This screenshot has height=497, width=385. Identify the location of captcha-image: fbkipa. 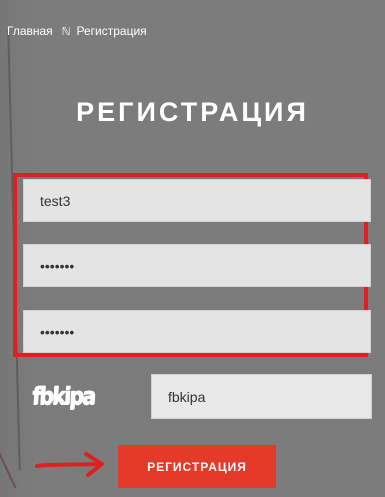
(70, 396).